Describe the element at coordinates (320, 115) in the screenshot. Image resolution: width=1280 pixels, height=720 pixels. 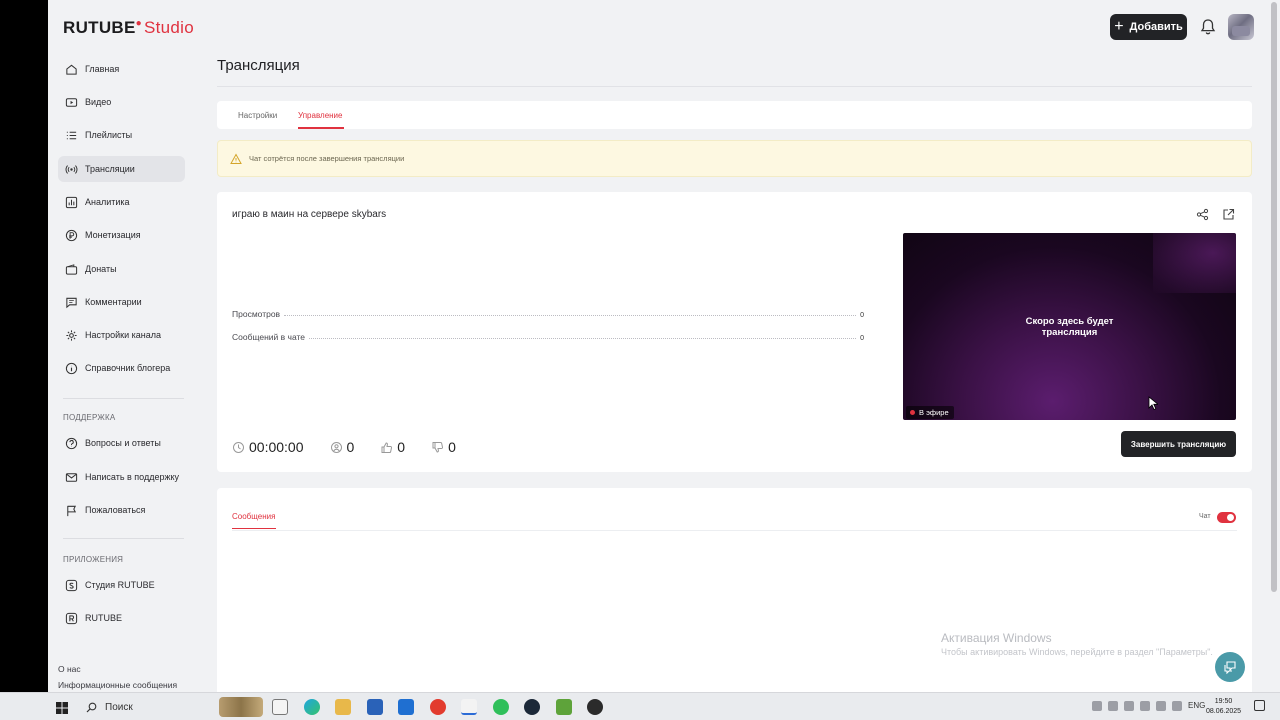
I see `tab-management: Управление` at that location.